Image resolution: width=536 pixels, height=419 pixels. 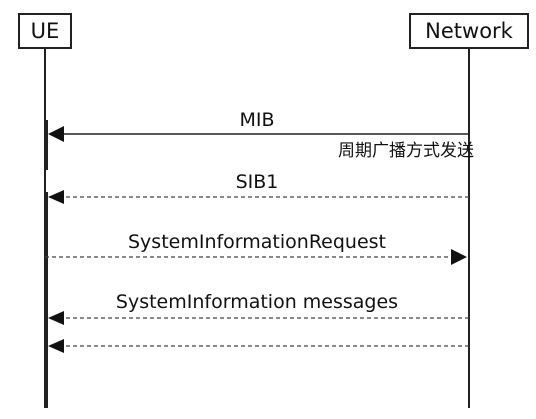 What do you see at coordinates (257, 182) in the screenshot?
I see `message-sib1-label: SIB1` at bounding box center [257, 182].